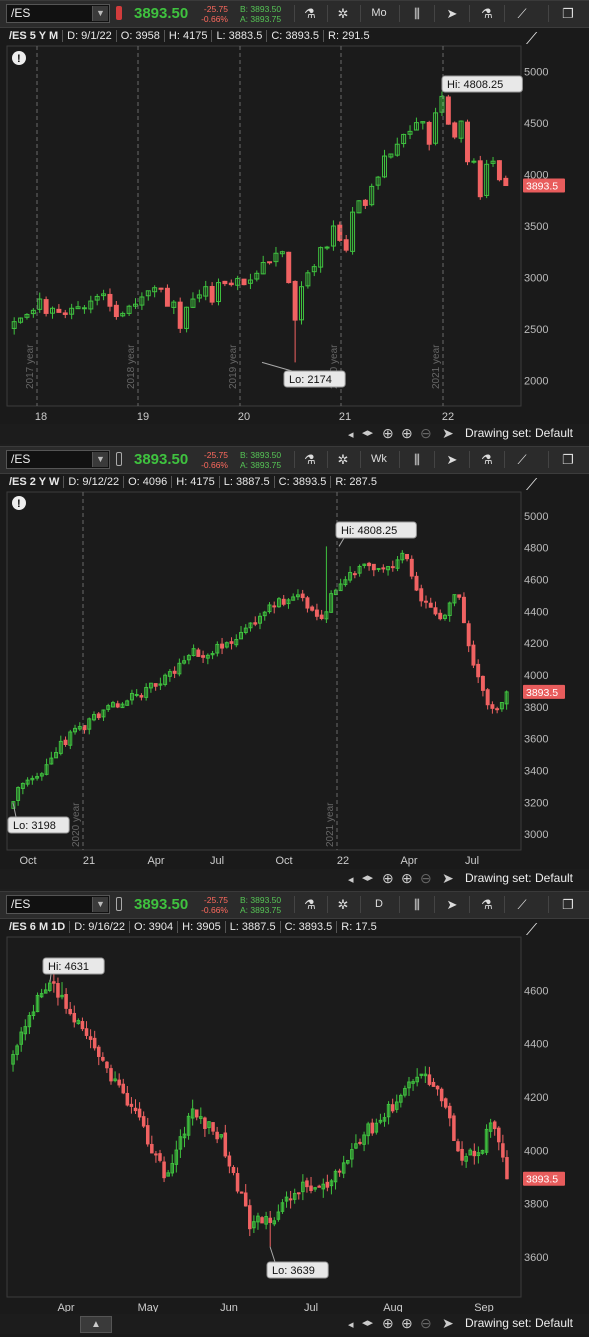 The image size is (589, 1337). Describe the element at coordinates (536, 1045) in the screenshot. I see `y-tick-label: 4400` at that location.